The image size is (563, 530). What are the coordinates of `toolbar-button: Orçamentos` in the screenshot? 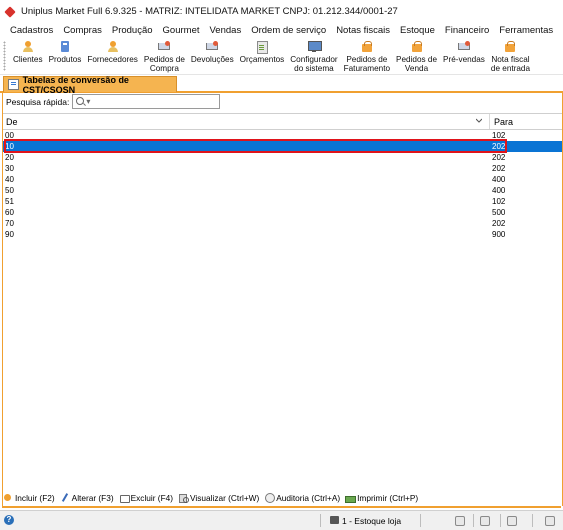 It's located at (262, 51).